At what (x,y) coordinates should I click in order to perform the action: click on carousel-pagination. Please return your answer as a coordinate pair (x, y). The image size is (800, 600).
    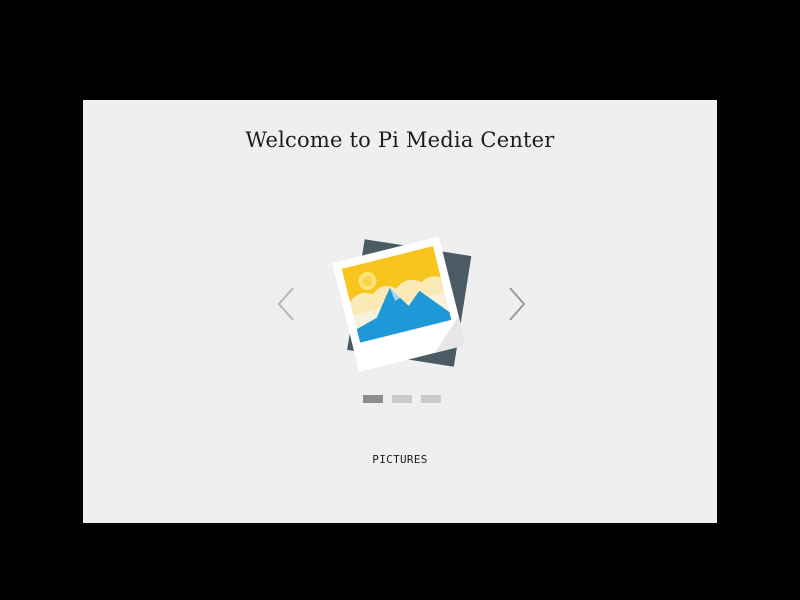
    Looking at the image, I should click on (403, 399).